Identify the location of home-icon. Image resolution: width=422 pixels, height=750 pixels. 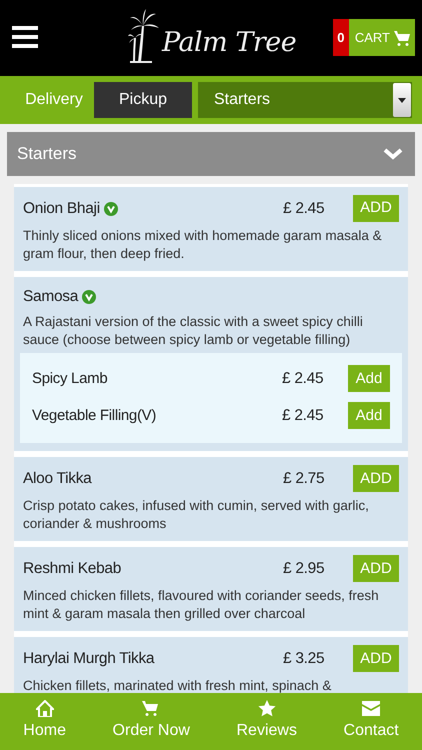
(45, 708).